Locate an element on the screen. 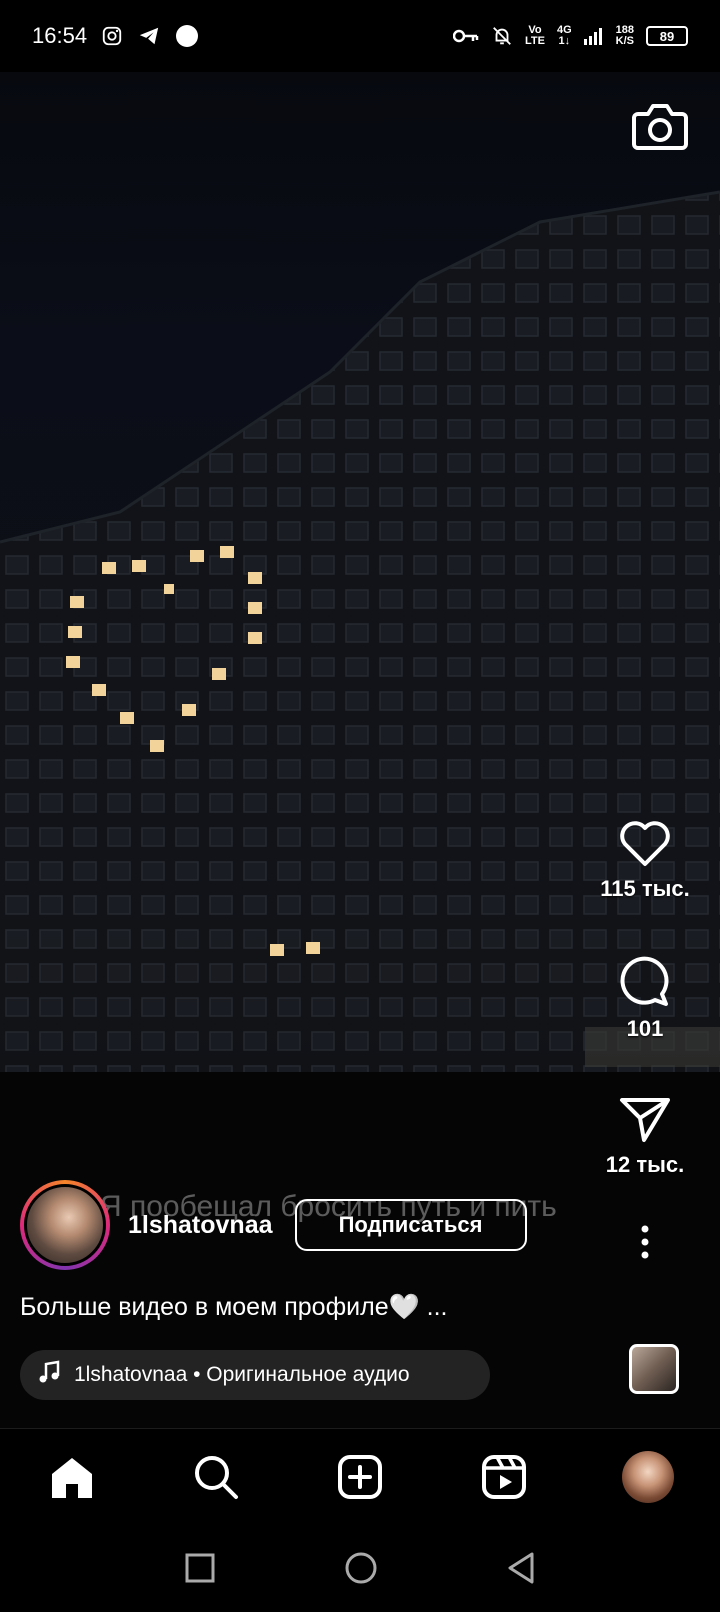 This screenshot has width=720, height=1612. send-icon is located at coordinates (645, 1119).